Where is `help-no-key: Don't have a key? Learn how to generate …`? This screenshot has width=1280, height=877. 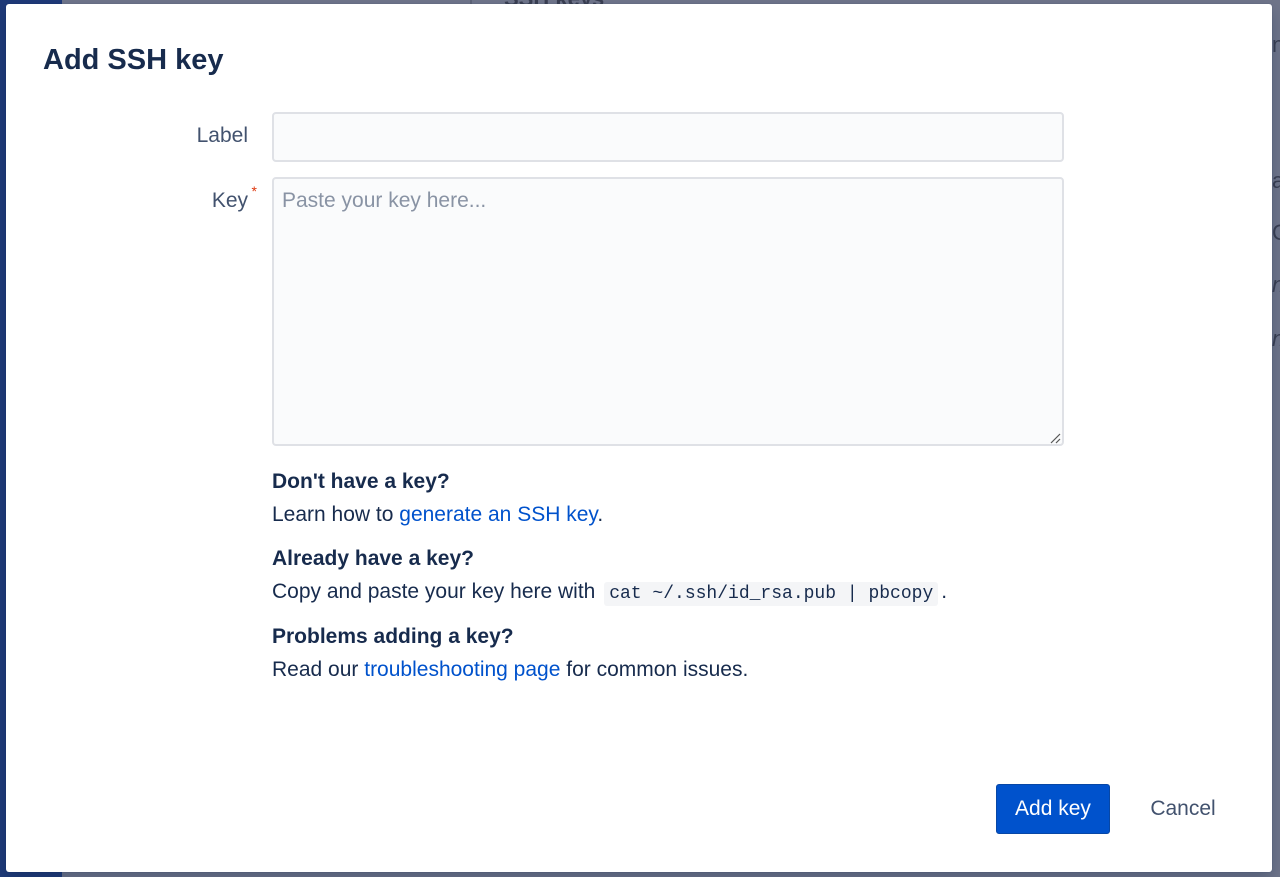
help-no-key: Don't have a key? Learn how to generate … is located at coordinates (672, 500).